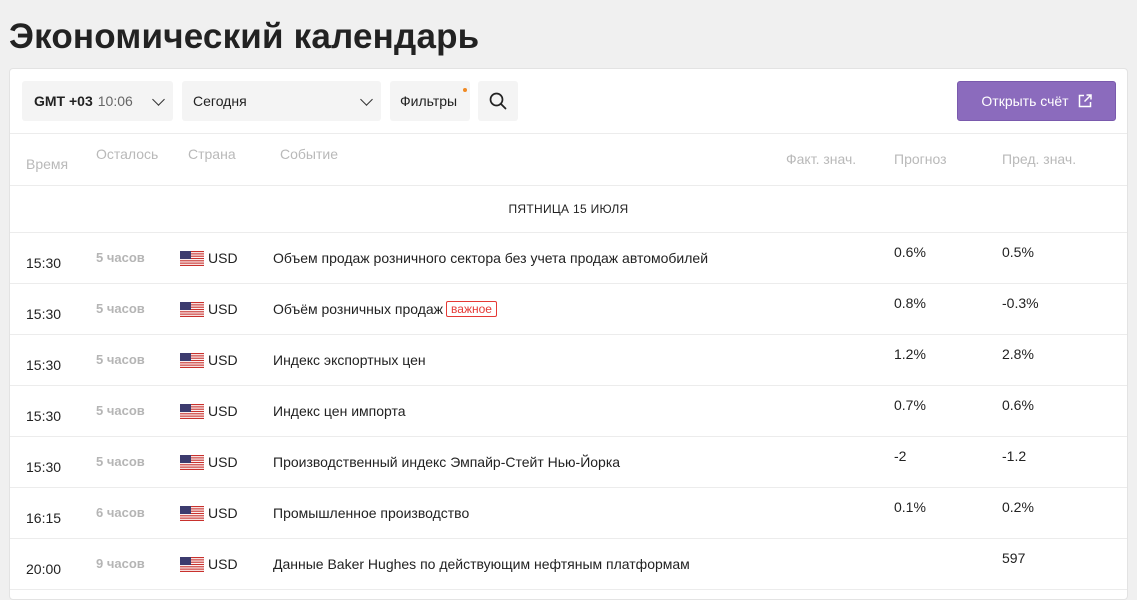  Describe the element at coordinates (910, 303) in the screenshot. I see `event-forecast: 0.8%` at that location.